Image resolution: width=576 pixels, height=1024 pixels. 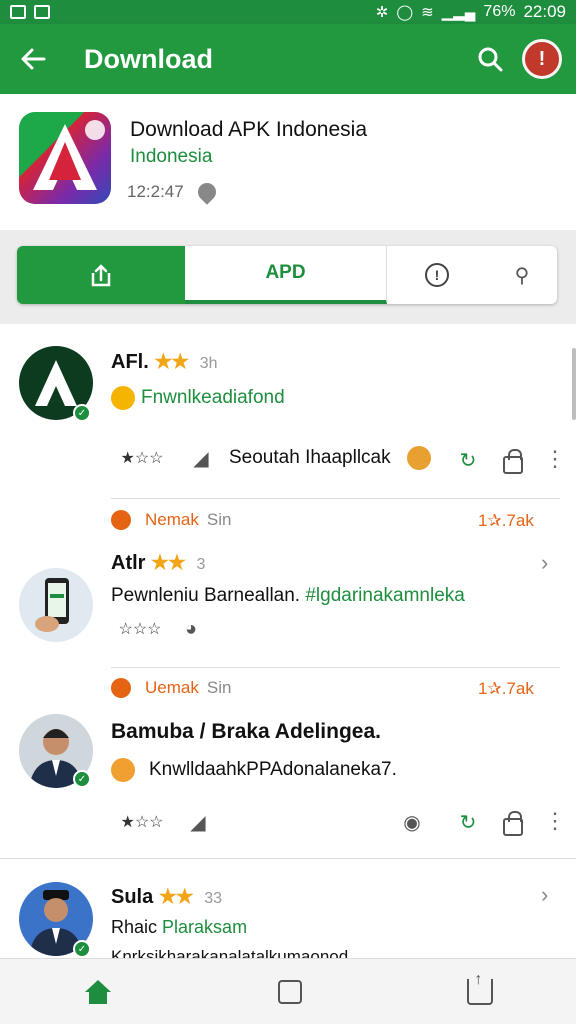 I want to click on alert-button: !, so click(x=542, y=59).